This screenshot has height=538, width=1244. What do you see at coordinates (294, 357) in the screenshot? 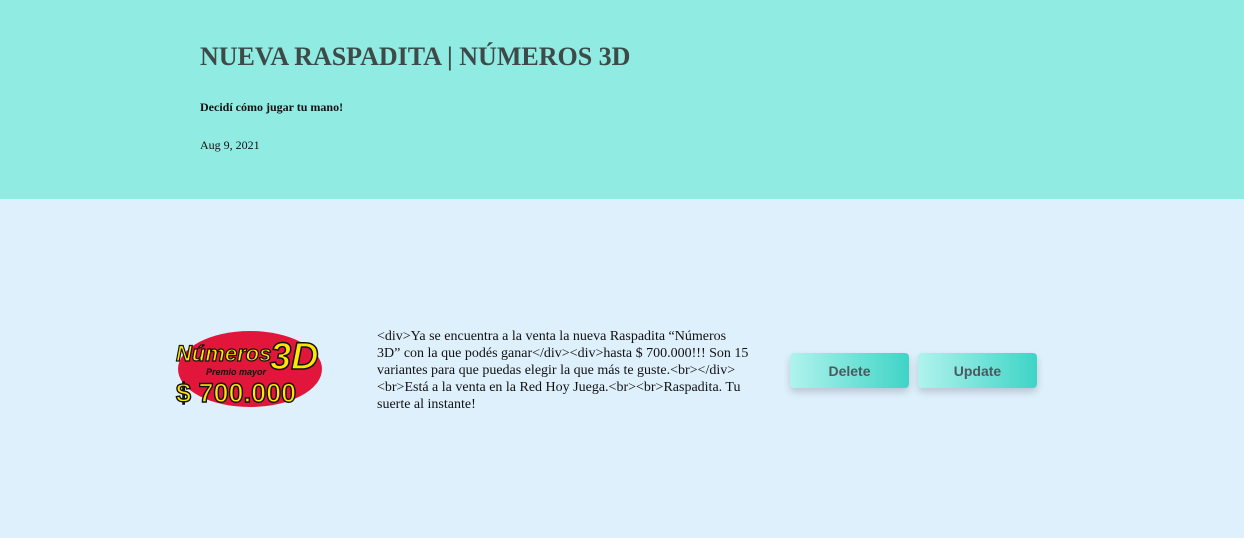
I see `logo-text-3d: 3D` at bounding box center [294, 357].